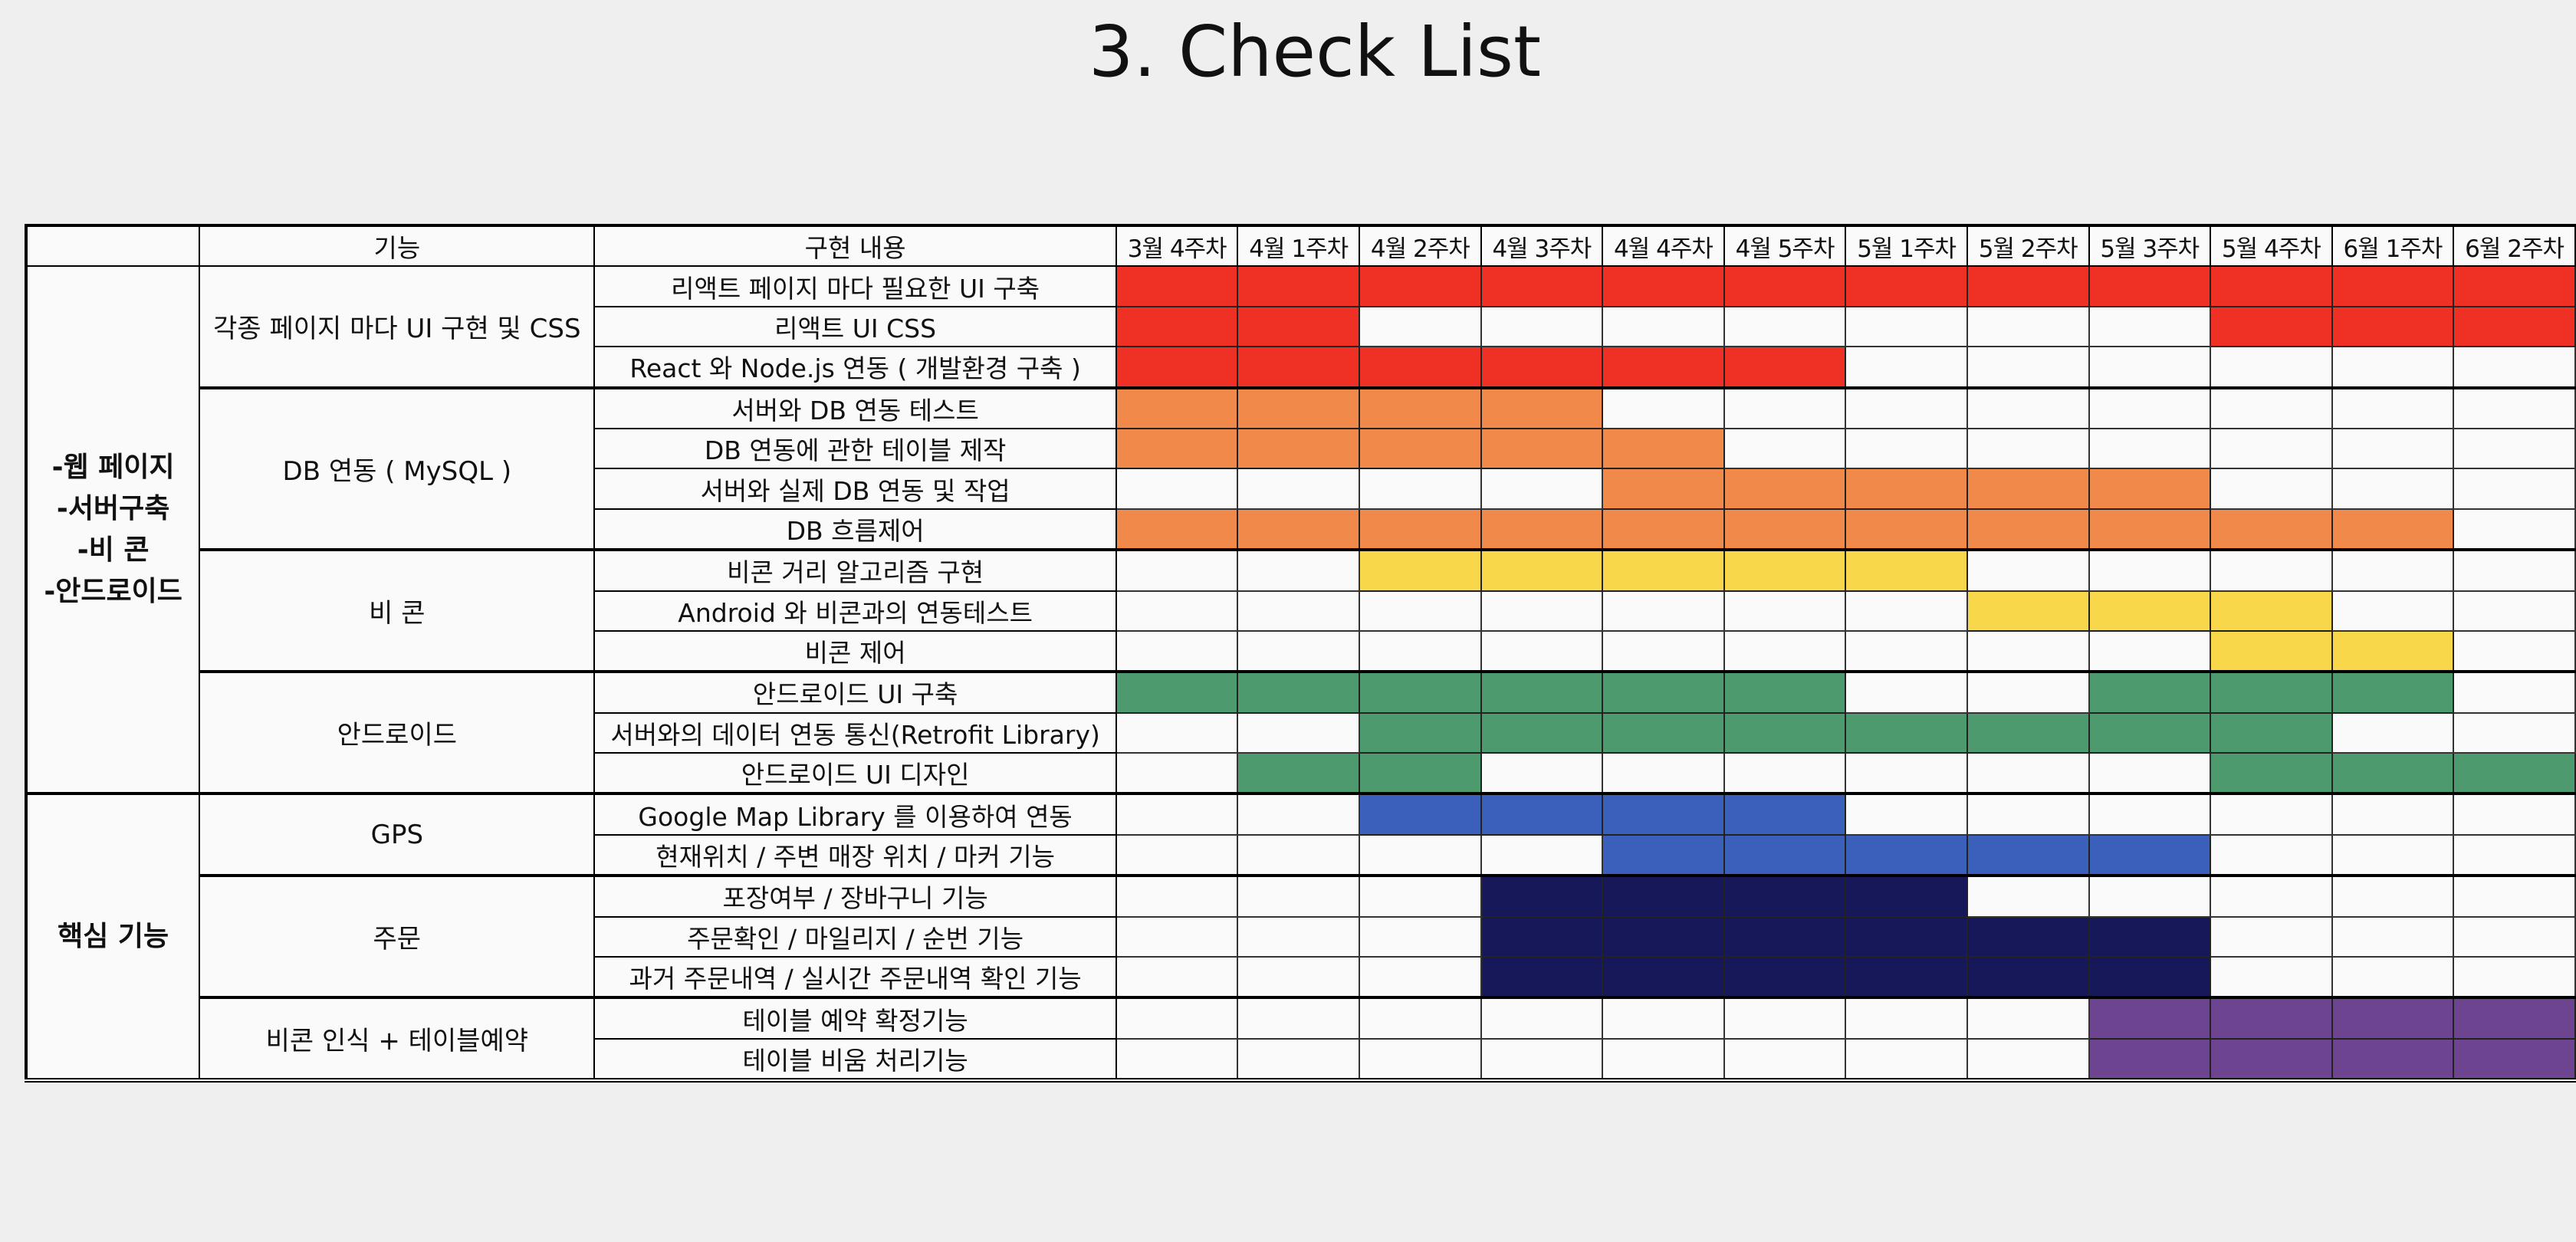  Describe the element at coordinates (855, 692) in the screenshot. I see `task-name: 안드로이드 UI 구축` at that location.